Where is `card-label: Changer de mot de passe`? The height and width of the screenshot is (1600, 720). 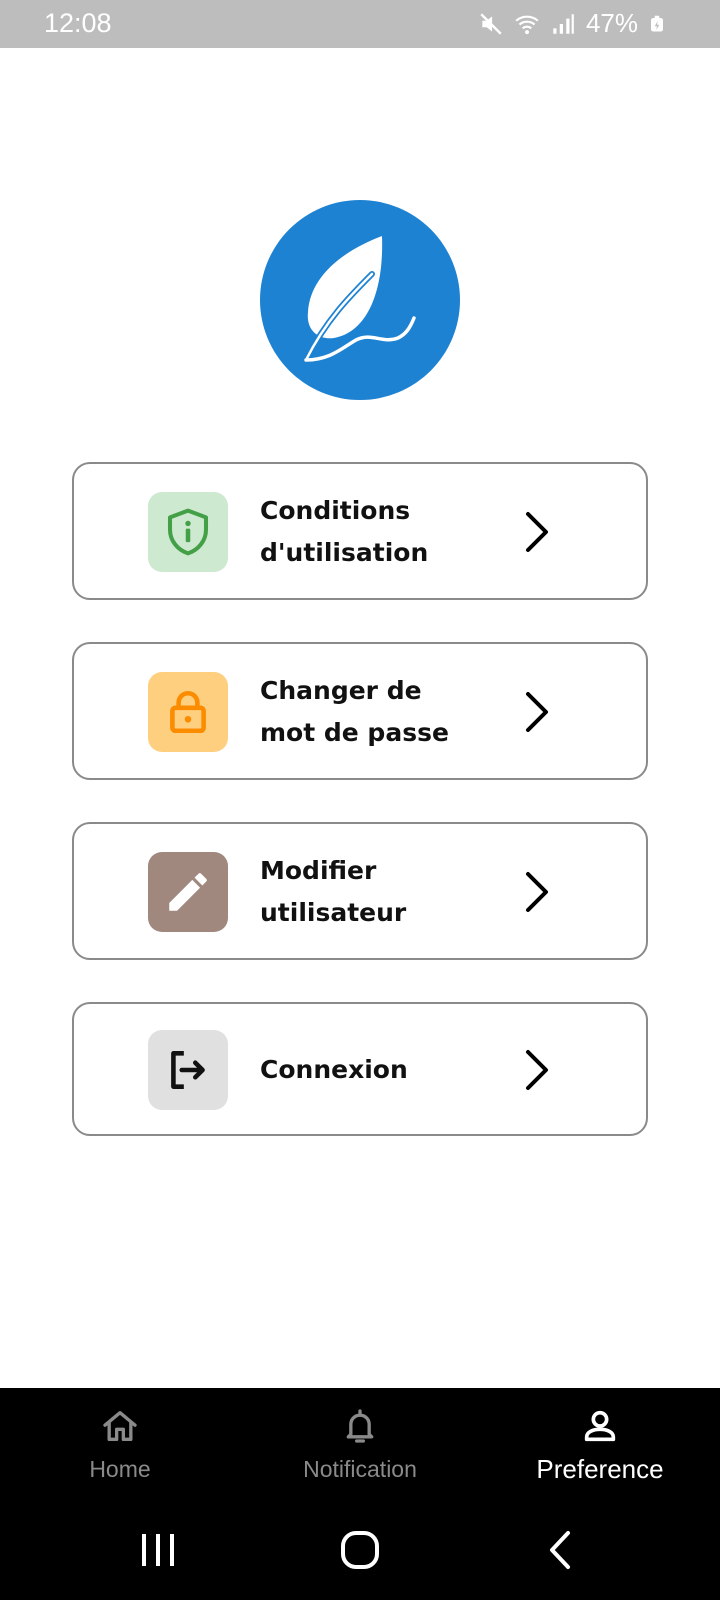
card-label: Changer de mot de passe is located at coordinates (354, 711).